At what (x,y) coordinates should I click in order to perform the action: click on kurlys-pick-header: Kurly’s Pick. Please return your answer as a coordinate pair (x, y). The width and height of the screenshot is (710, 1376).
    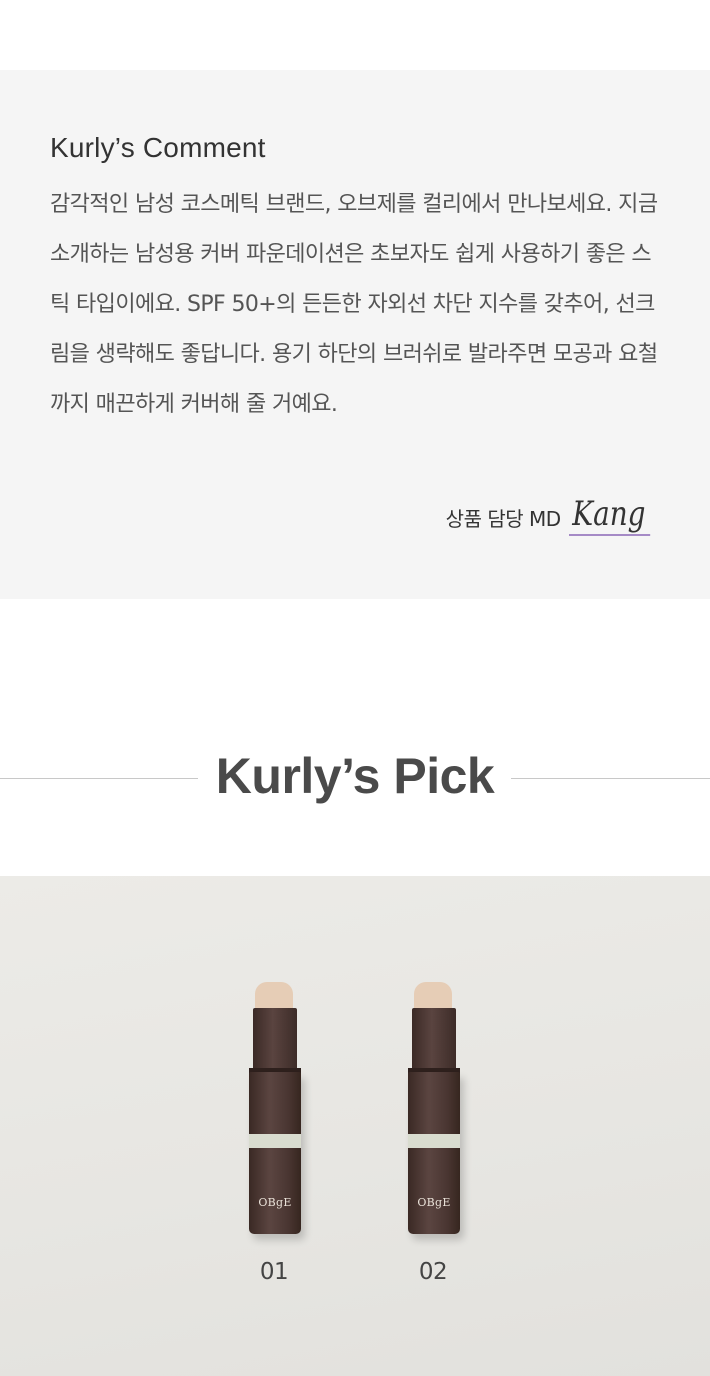
    Looking at the image, I should click on (355, 812).